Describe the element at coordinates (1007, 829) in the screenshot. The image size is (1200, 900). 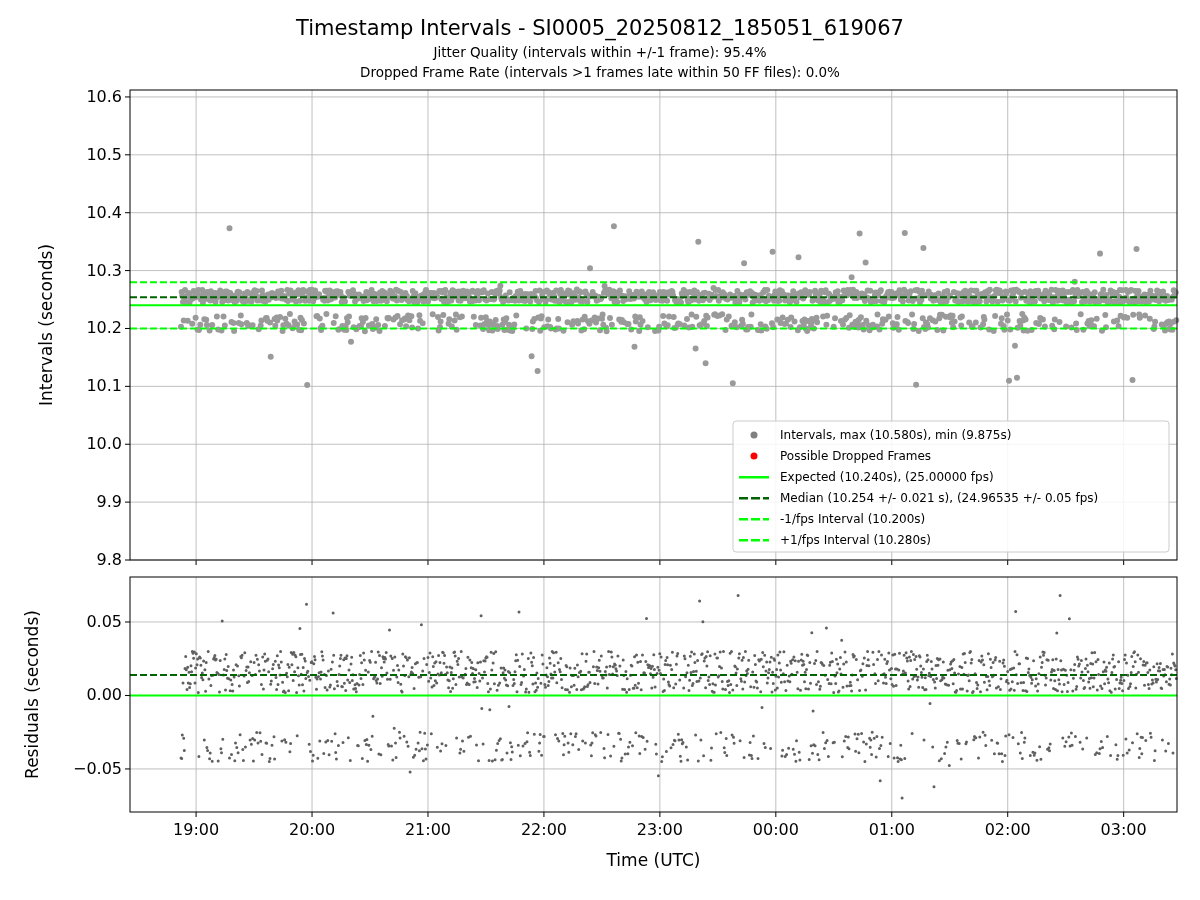
I see `x-tick-label: 02:00` at that location.